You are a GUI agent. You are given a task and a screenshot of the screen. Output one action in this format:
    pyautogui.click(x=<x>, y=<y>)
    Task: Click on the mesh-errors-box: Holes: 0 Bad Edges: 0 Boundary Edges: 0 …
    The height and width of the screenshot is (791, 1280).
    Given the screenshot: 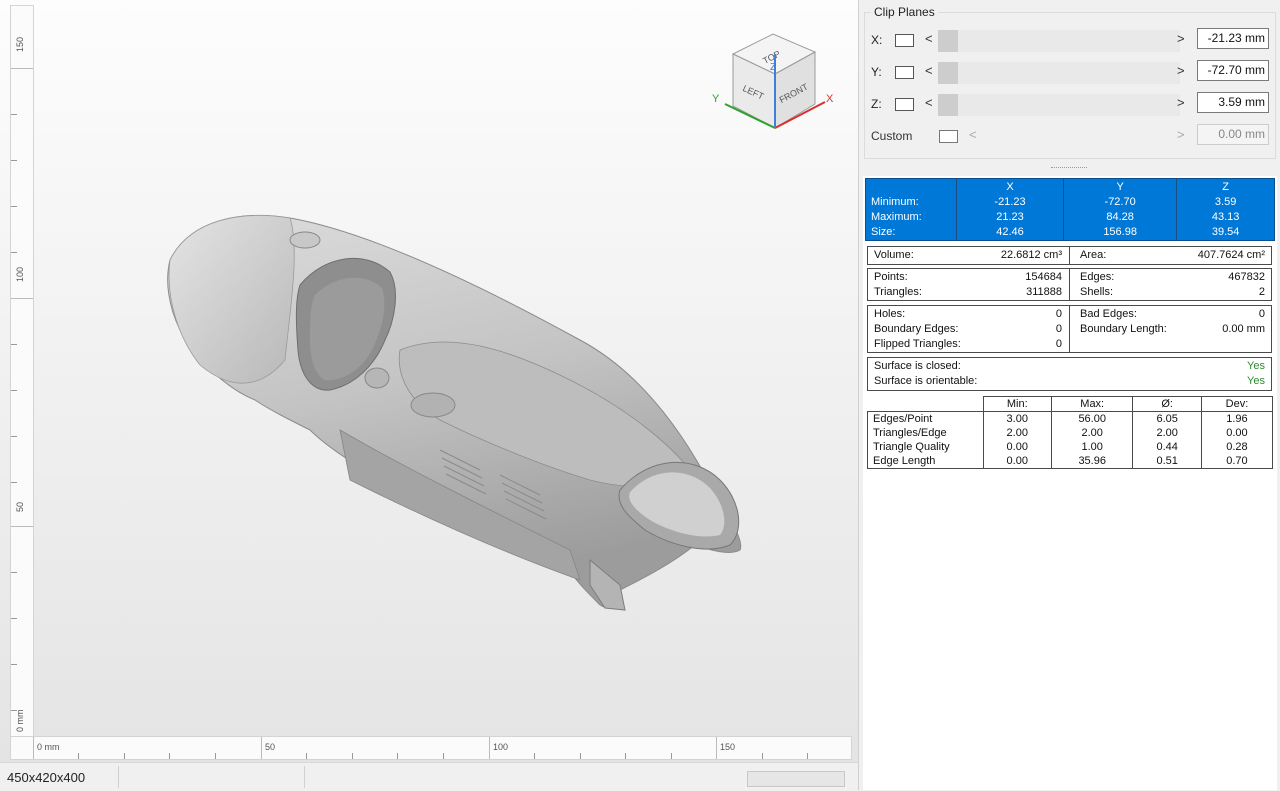 What is the action you would take?
    pyautogui.click(x=1069, y=329)
    